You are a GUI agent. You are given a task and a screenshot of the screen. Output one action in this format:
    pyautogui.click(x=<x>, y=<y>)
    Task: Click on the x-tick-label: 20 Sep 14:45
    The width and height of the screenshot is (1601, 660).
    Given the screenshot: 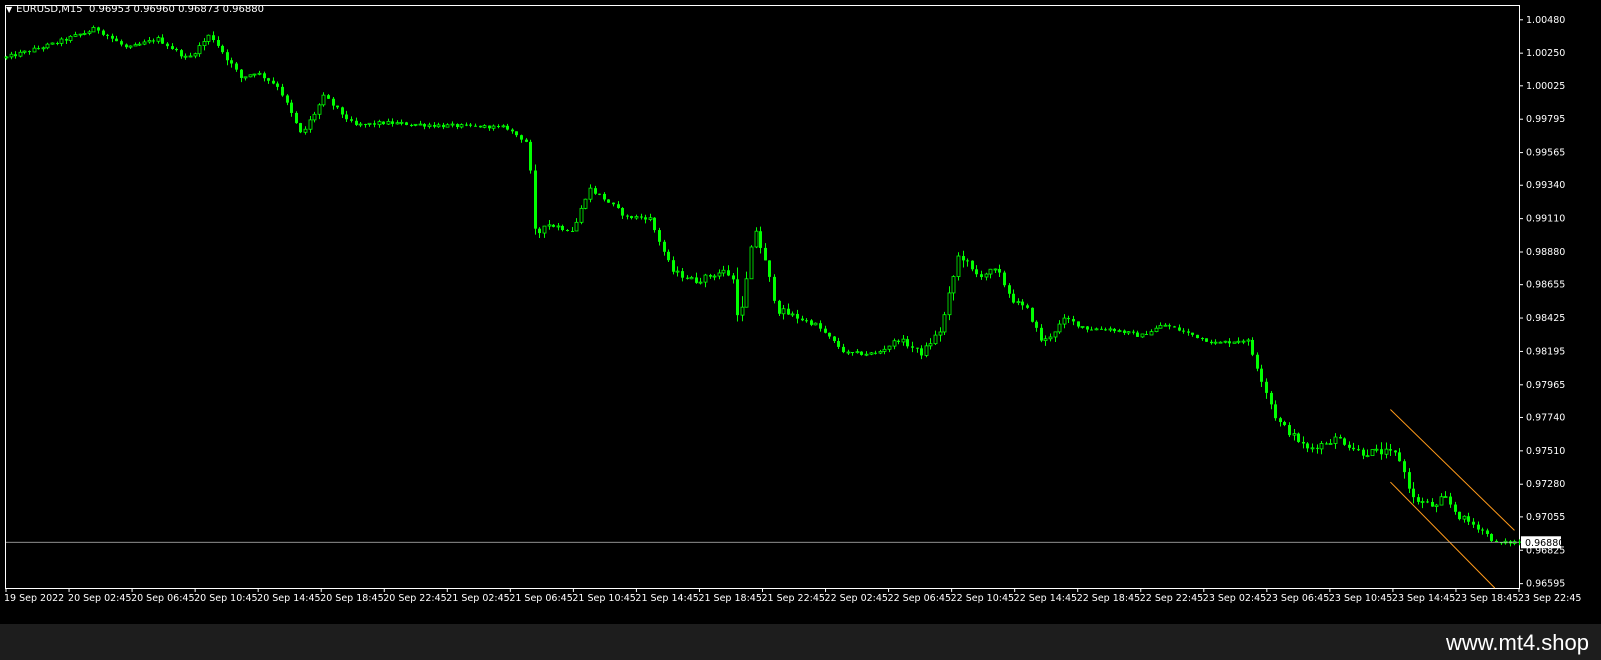 What is the action you would take?
    pyautogui.click(x=288, y=598)
    